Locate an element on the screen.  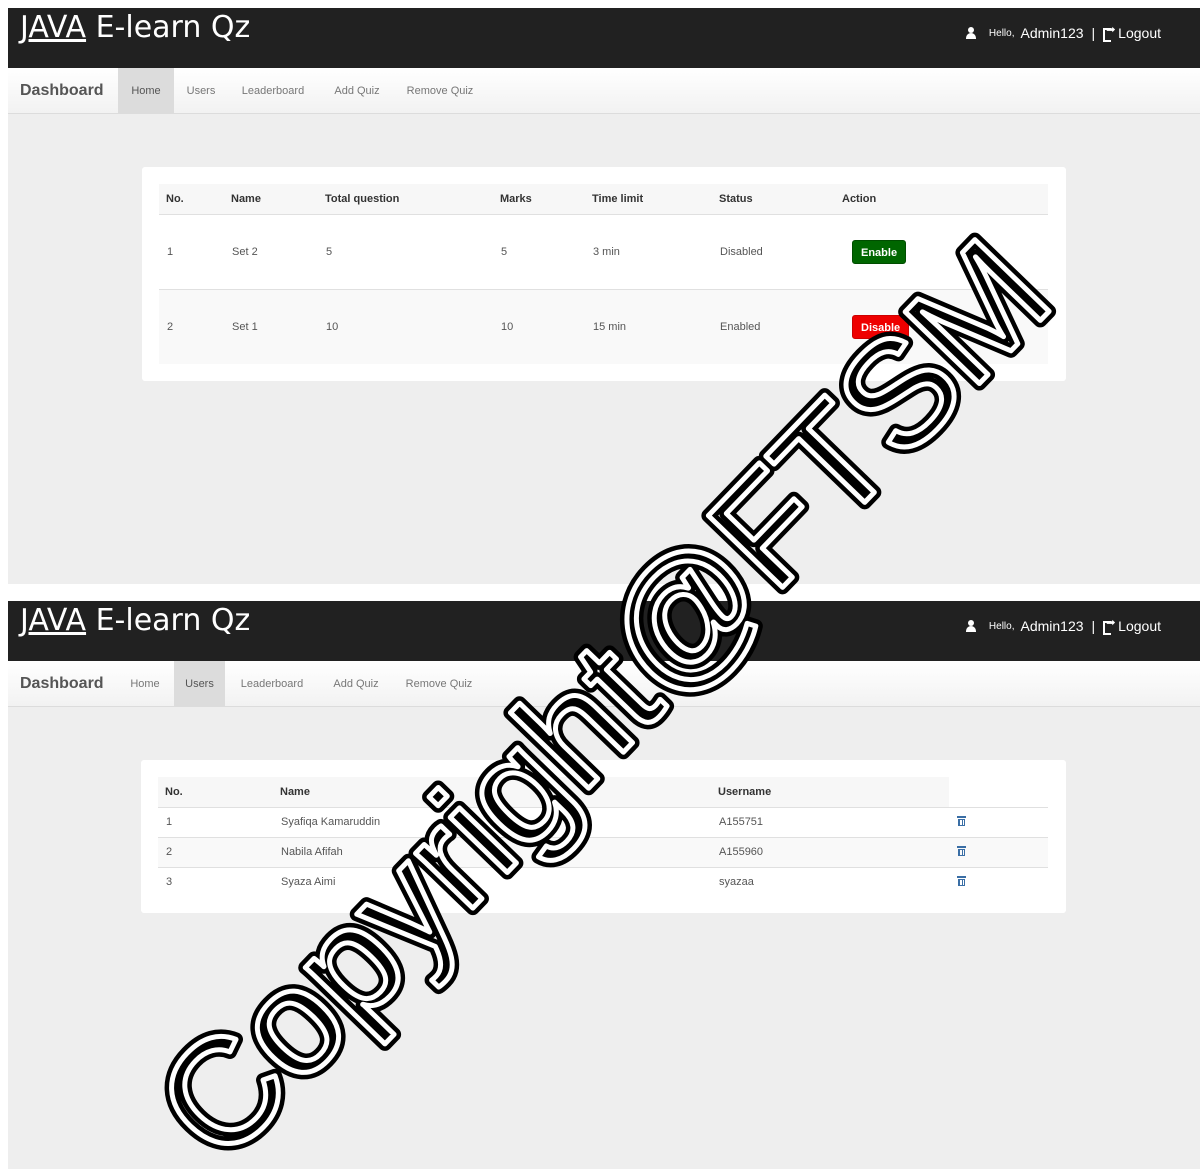
cell-status: Enabled is located at coordinates (773, 326).